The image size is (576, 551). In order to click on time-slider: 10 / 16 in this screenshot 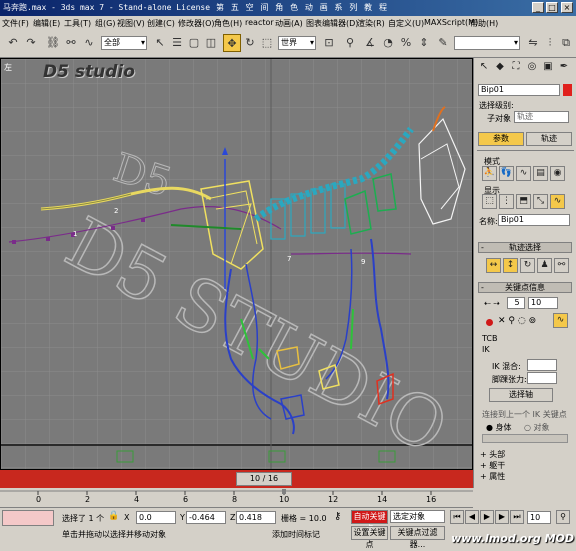, I will do `click(236, 479)`.